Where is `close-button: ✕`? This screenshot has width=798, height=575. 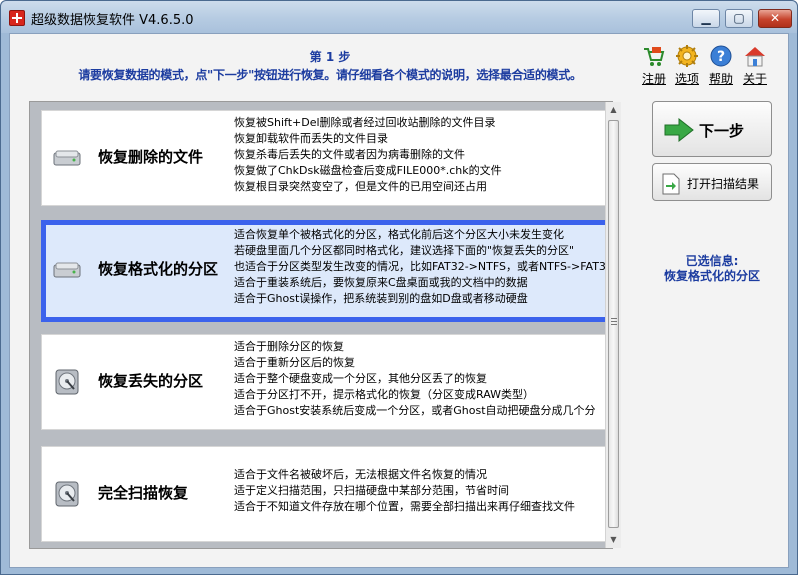 close-button: ✕ is located at coordinates (775, 18).